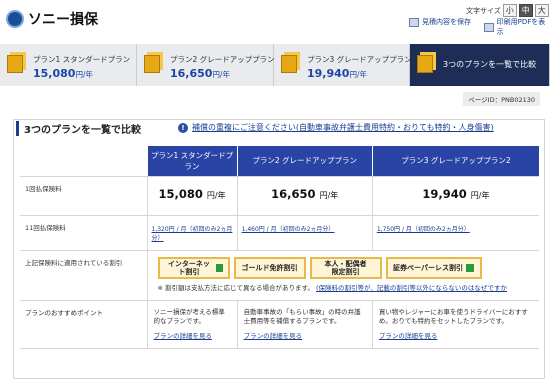 The width and height of the screenshot is (550, 379). What do you see at coordinates (490, 64) in the screenshot?
I see `tab-compare-label: 3つのプランを一覧で比較` at bounding box center [490, 64].